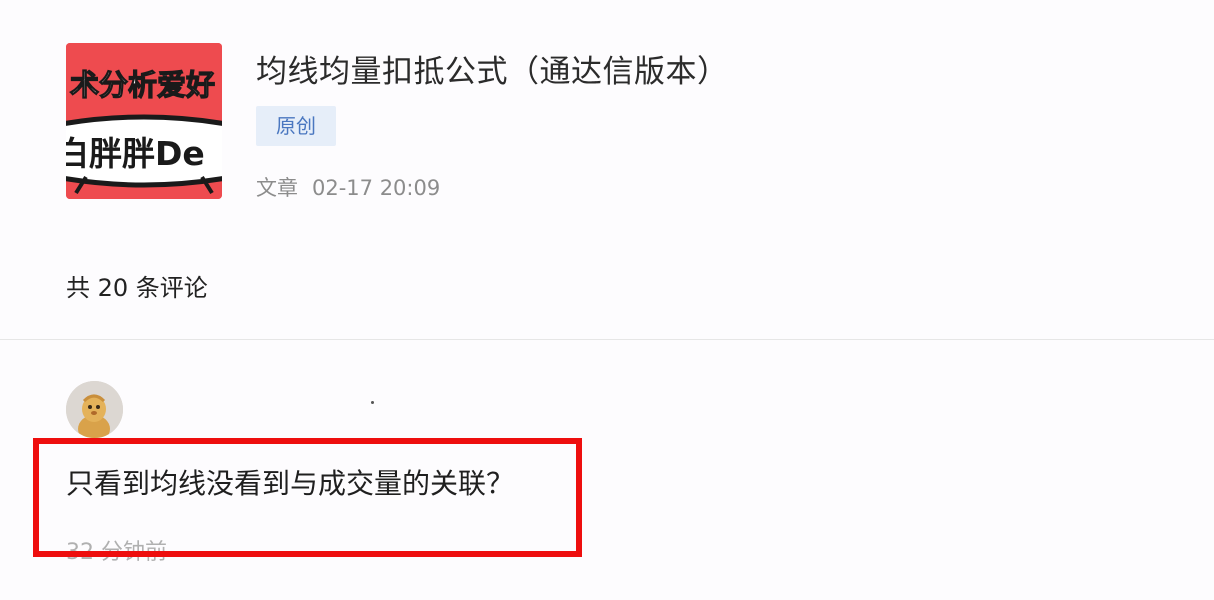  I want to click on thumbnail-text-top: 术分析爱好, so click(142, 85).